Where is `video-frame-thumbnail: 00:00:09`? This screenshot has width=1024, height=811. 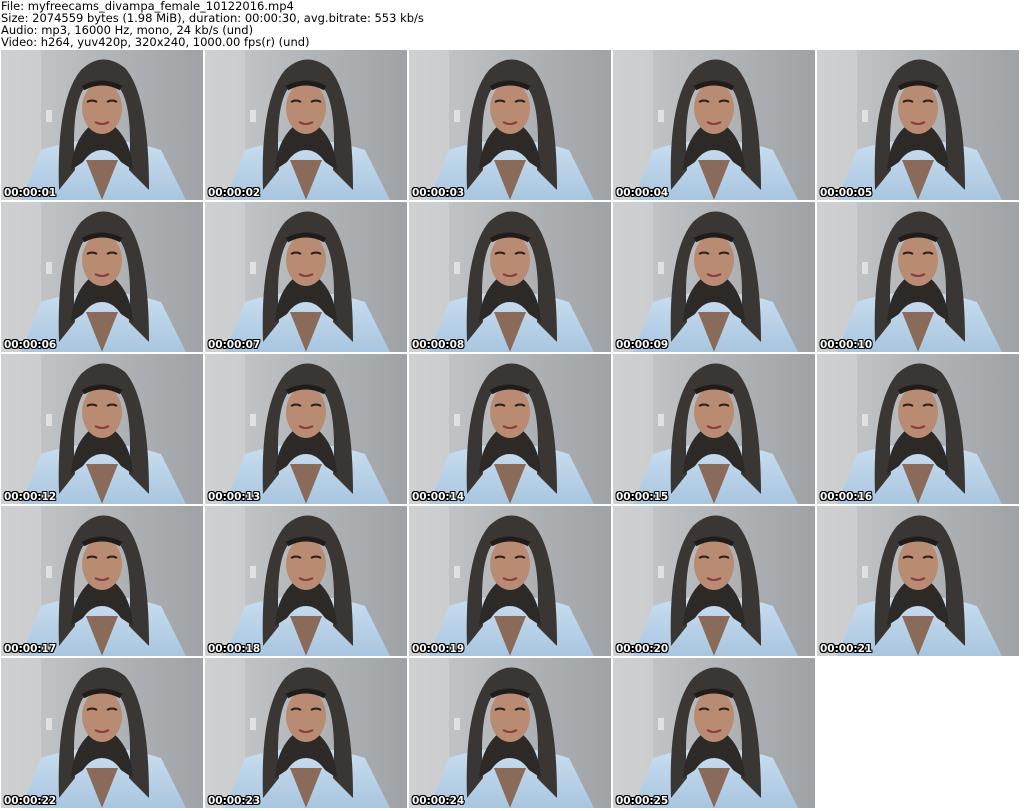 video-frame-thumbnail: 00:00:09 is located at coordinates (714, 277).